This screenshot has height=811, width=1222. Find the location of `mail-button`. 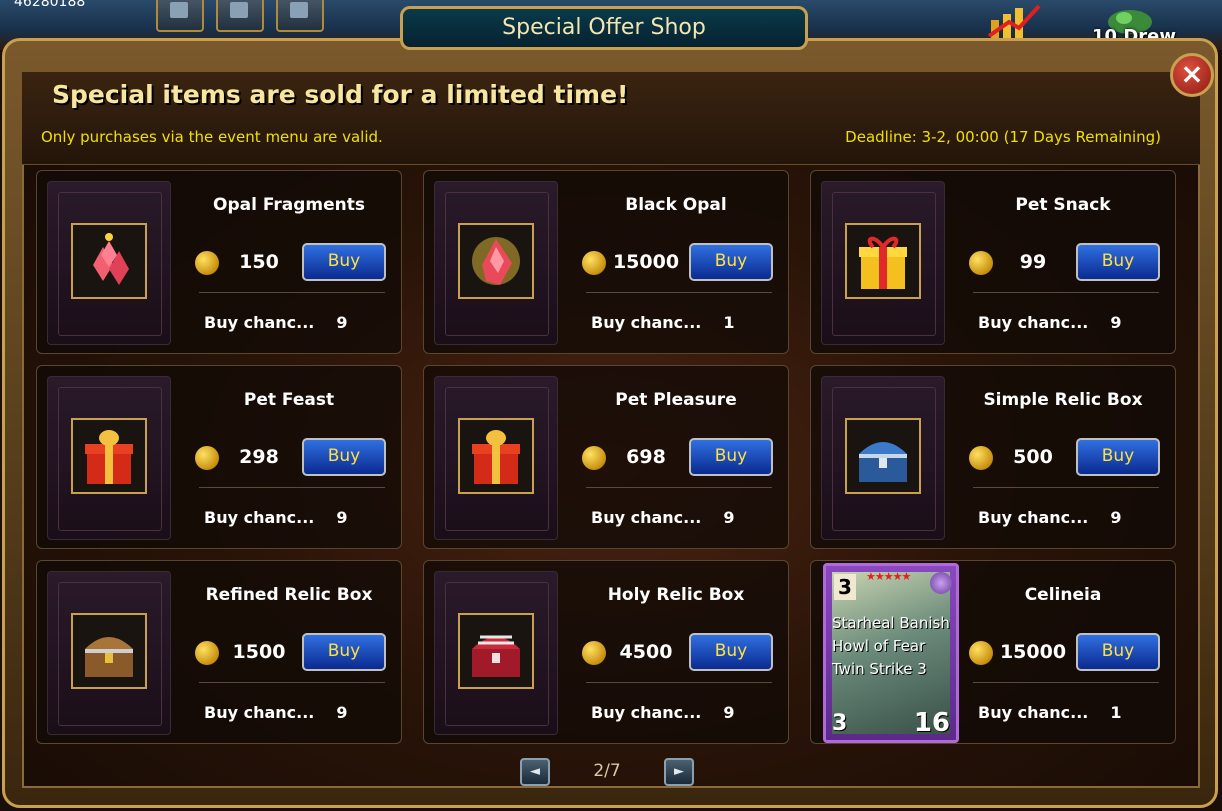

mail-button is located at coordinates (300, 16).